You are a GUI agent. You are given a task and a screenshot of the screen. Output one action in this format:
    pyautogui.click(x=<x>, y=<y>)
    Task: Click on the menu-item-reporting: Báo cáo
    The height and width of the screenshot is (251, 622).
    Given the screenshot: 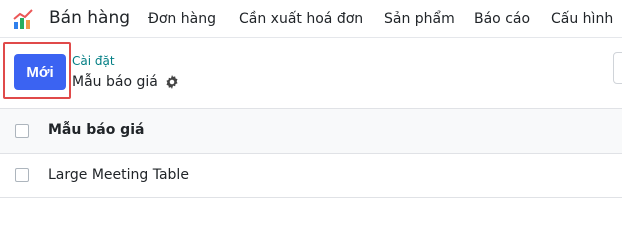 What is the action you would take?
    pyautogui.click(x=502, y=19)
    